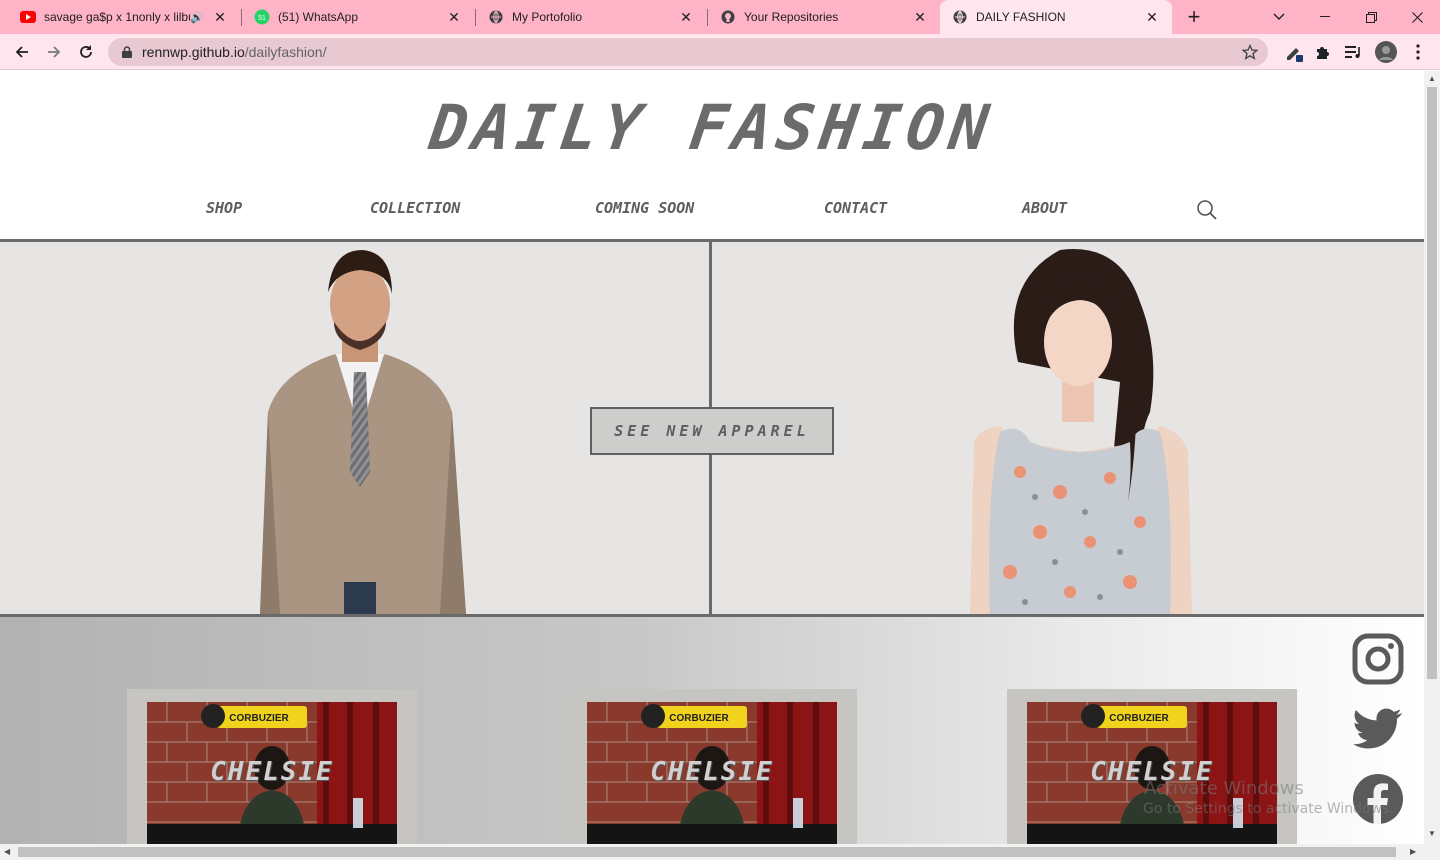 The image size is (1440, 860). Describe the element at coordinates (1413, 851) in the screenshot. I see `scroll-right-arrow-icon: ▶` at that location.